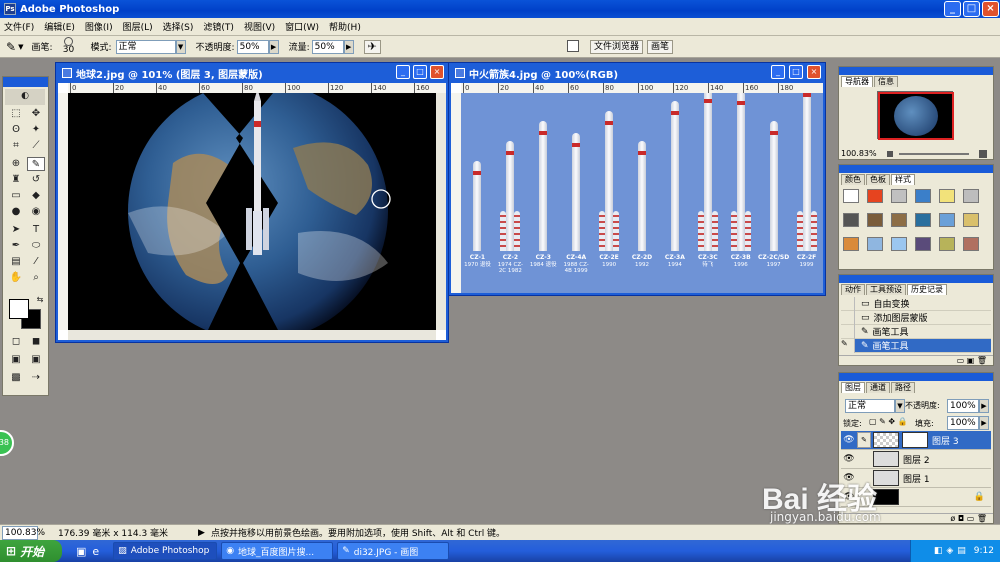 This screenshot has height=562, width=1000. I want to click on navigator-thumbnail, so click(915, 115).